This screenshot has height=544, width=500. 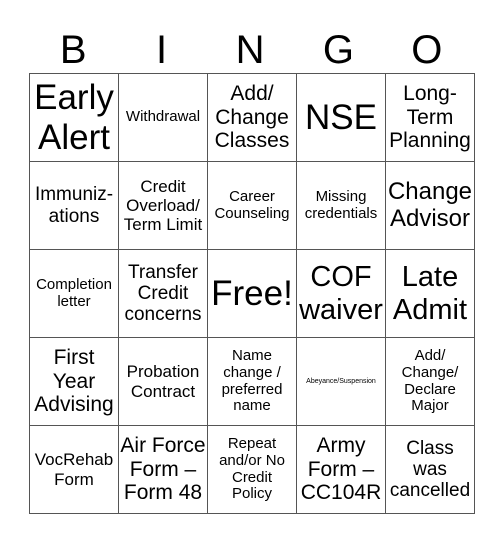 What do you see at coordinates (338, 50) in the screenshot?
I see `header-letter-g: G` at bounding box center [338, 50].